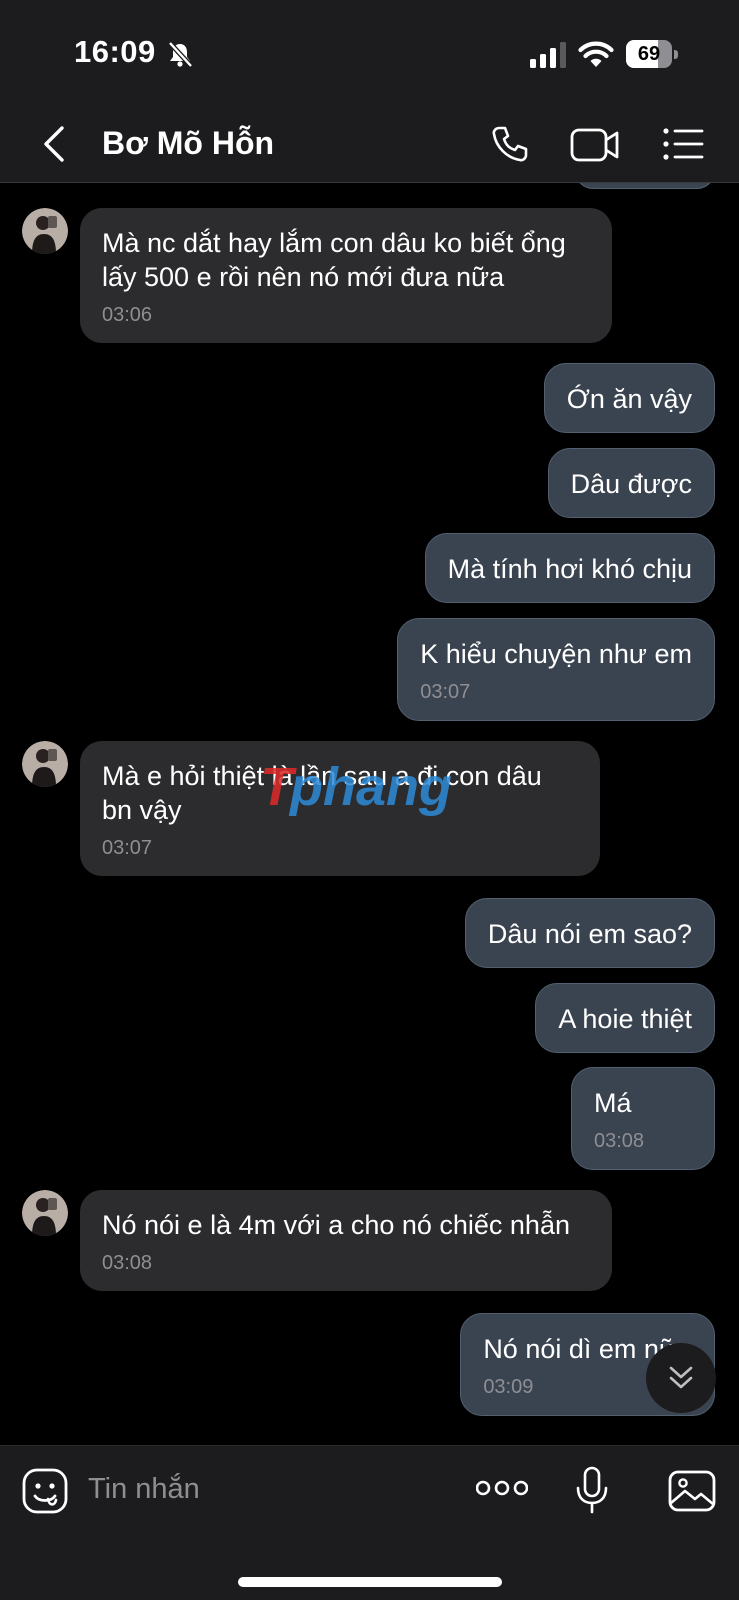  Describe the element at coordinates (596, 54) in the screenshot. I see `wifi-icon` at that location.